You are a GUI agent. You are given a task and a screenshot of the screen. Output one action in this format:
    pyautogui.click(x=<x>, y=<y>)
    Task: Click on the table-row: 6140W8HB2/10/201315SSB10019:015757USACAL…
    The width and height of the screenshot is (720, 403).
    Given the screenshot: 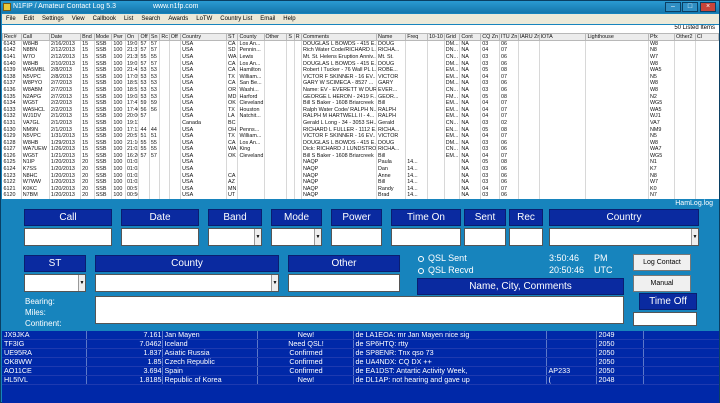 What is the action you would take?
    pyautogui.click(x=360, y=63)
    